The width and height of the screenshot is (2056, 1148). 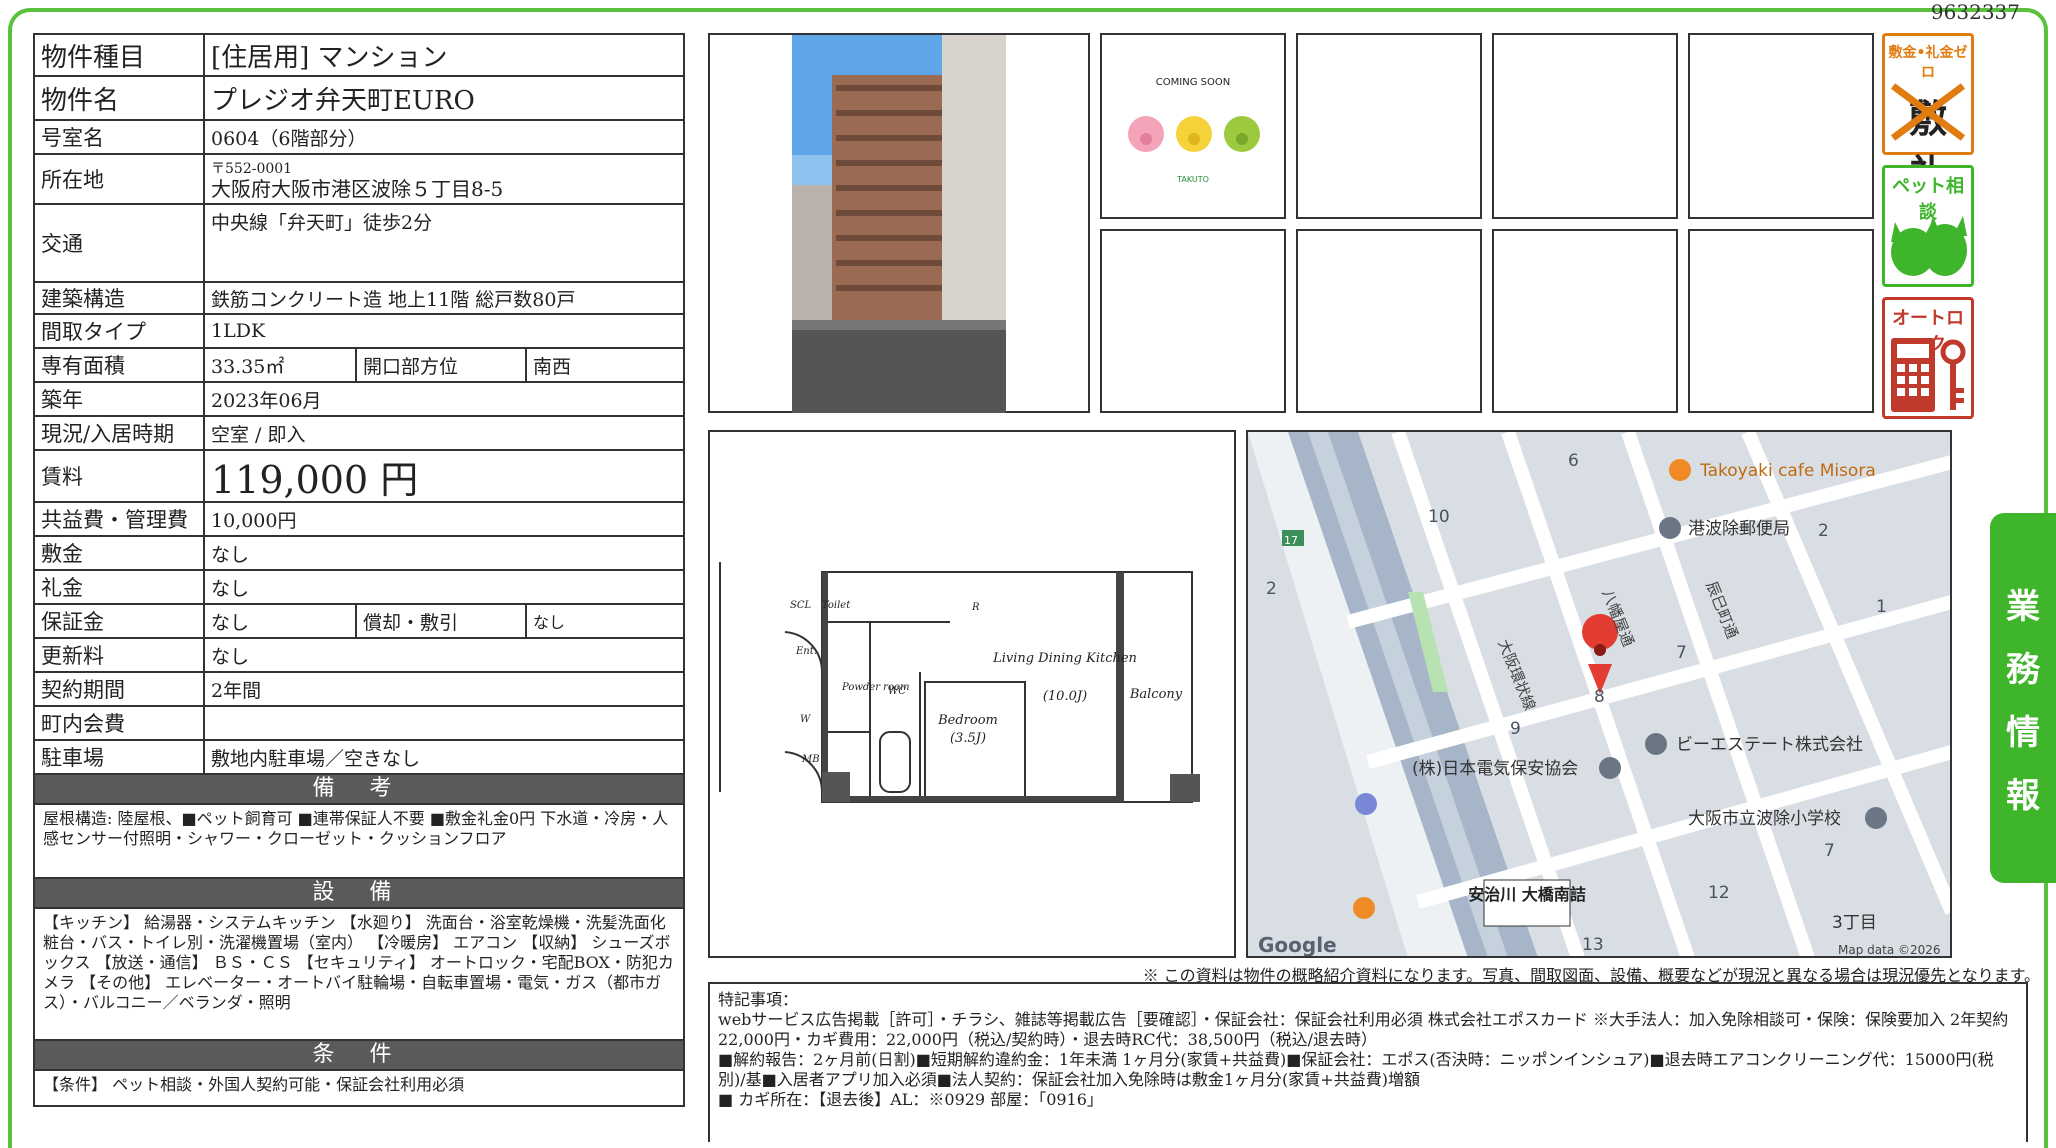 What do you see at coordinates (1291, 540) in the screenshot?
I see `map-route: 17` at bounding box center [1291, 540].